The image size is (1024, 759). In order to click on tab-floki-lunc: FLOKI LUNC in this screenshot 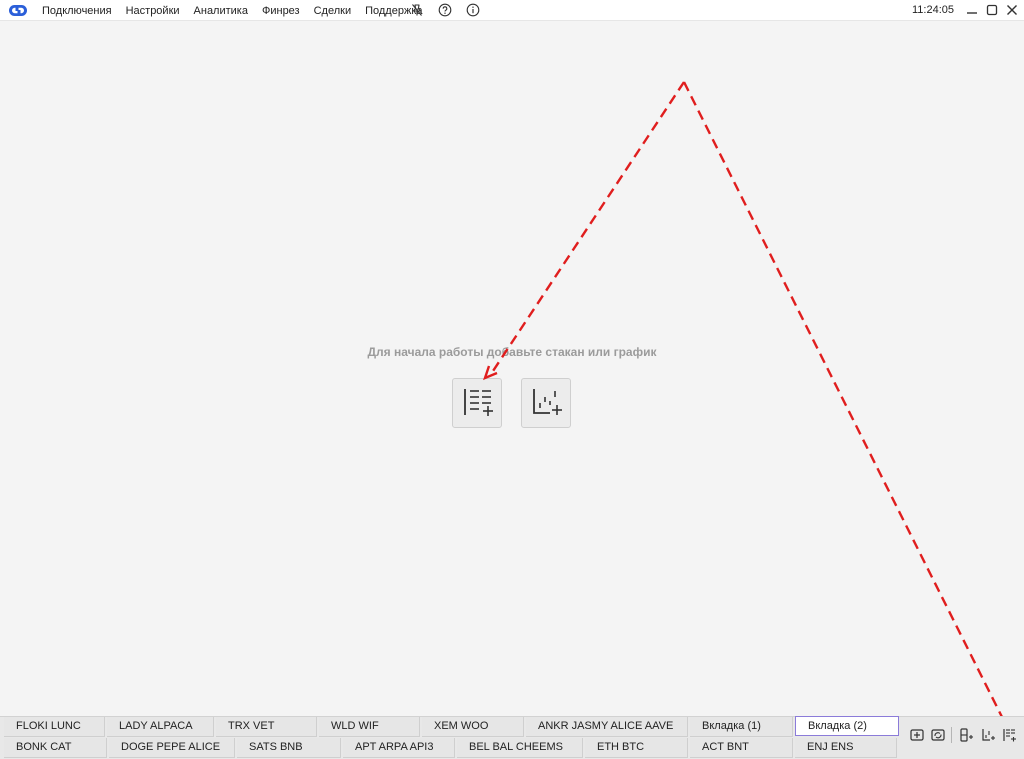, I will do `click(54, 727)`.